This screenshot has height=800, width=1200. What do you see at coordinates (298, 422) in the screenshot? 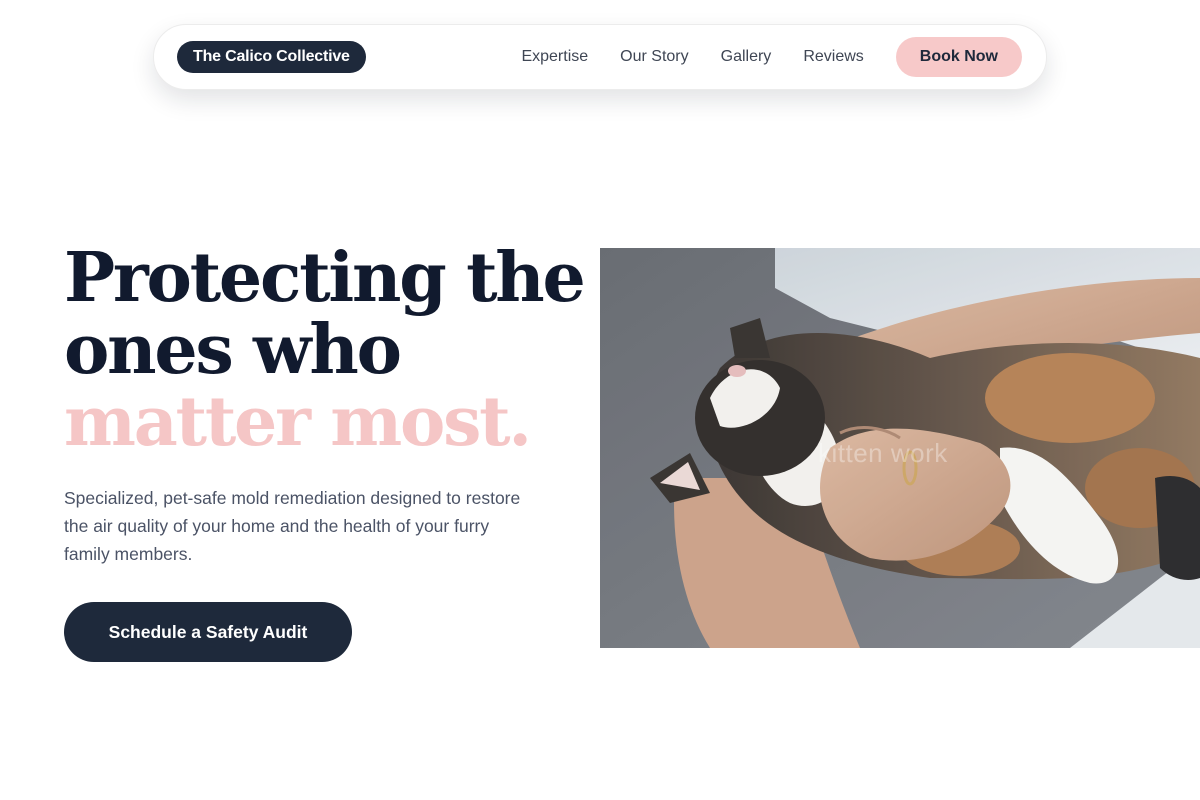
I see `headline-accent: matter most.` at bounding box center [298, 422].